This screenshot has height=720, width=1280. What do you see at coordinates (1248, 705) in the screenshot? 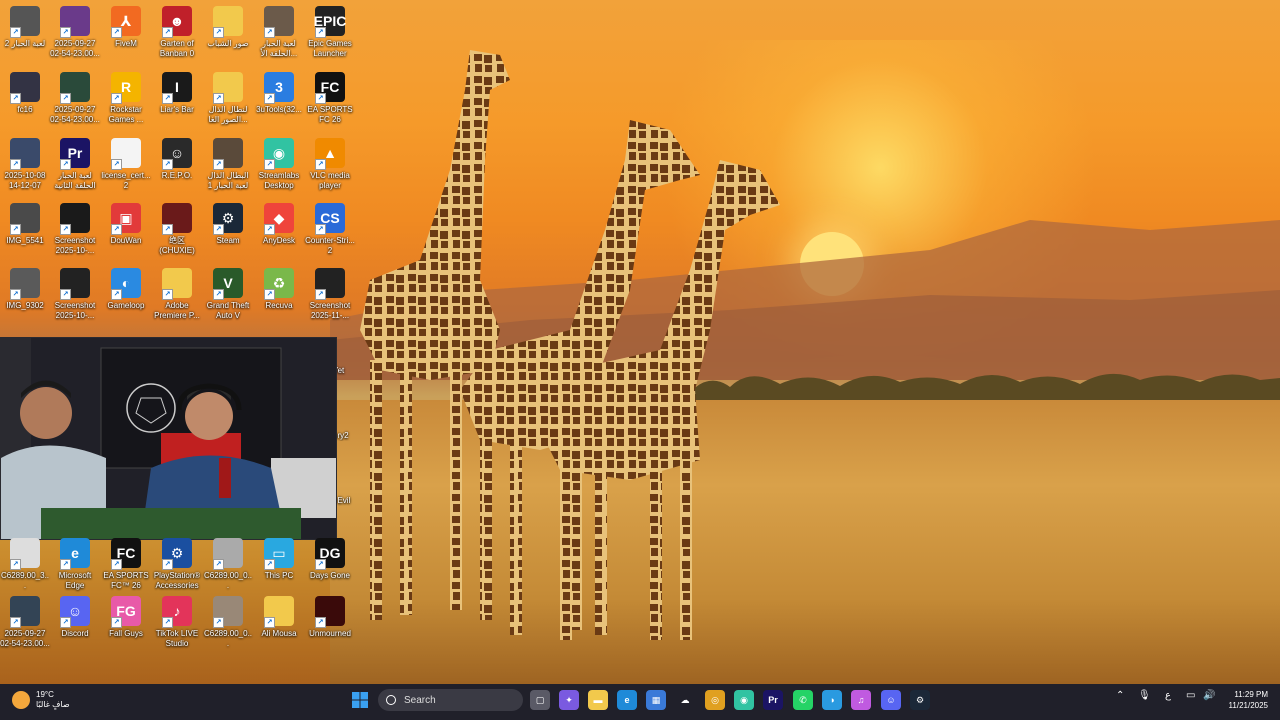
I see `clock-date: 11/21/2025` at bounding box center [1248, 705].